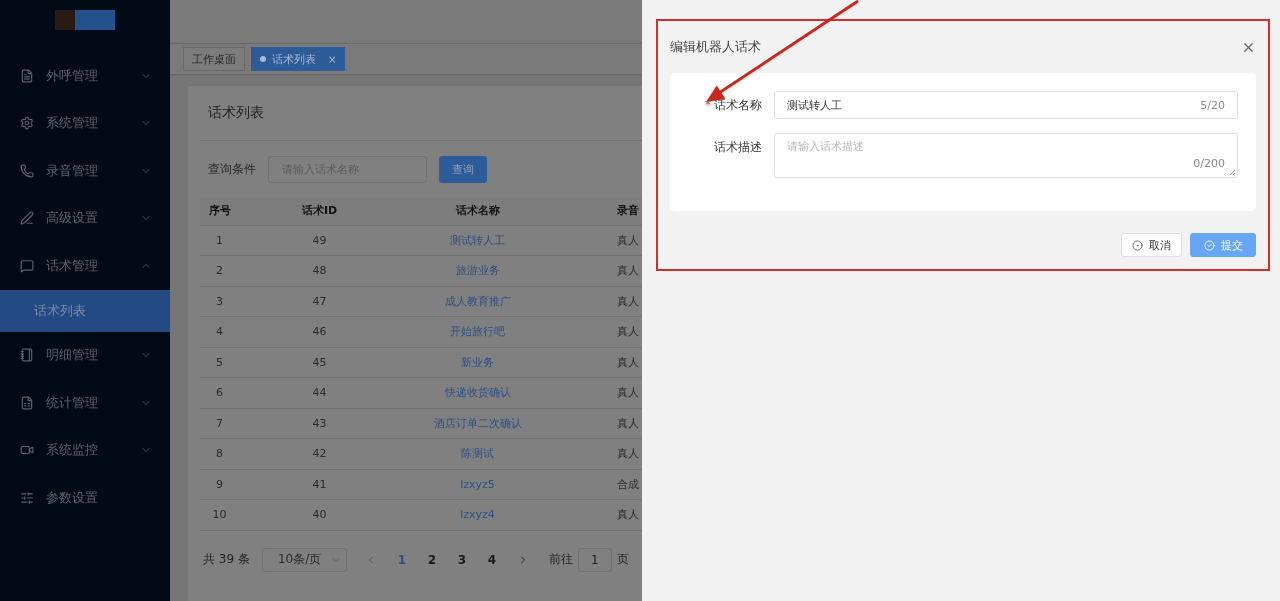 The height and width of the screenshot is (601, 1280). Describe the element at coordinates (27, 170) in the screenshot. I see `phone-icon` at that location.